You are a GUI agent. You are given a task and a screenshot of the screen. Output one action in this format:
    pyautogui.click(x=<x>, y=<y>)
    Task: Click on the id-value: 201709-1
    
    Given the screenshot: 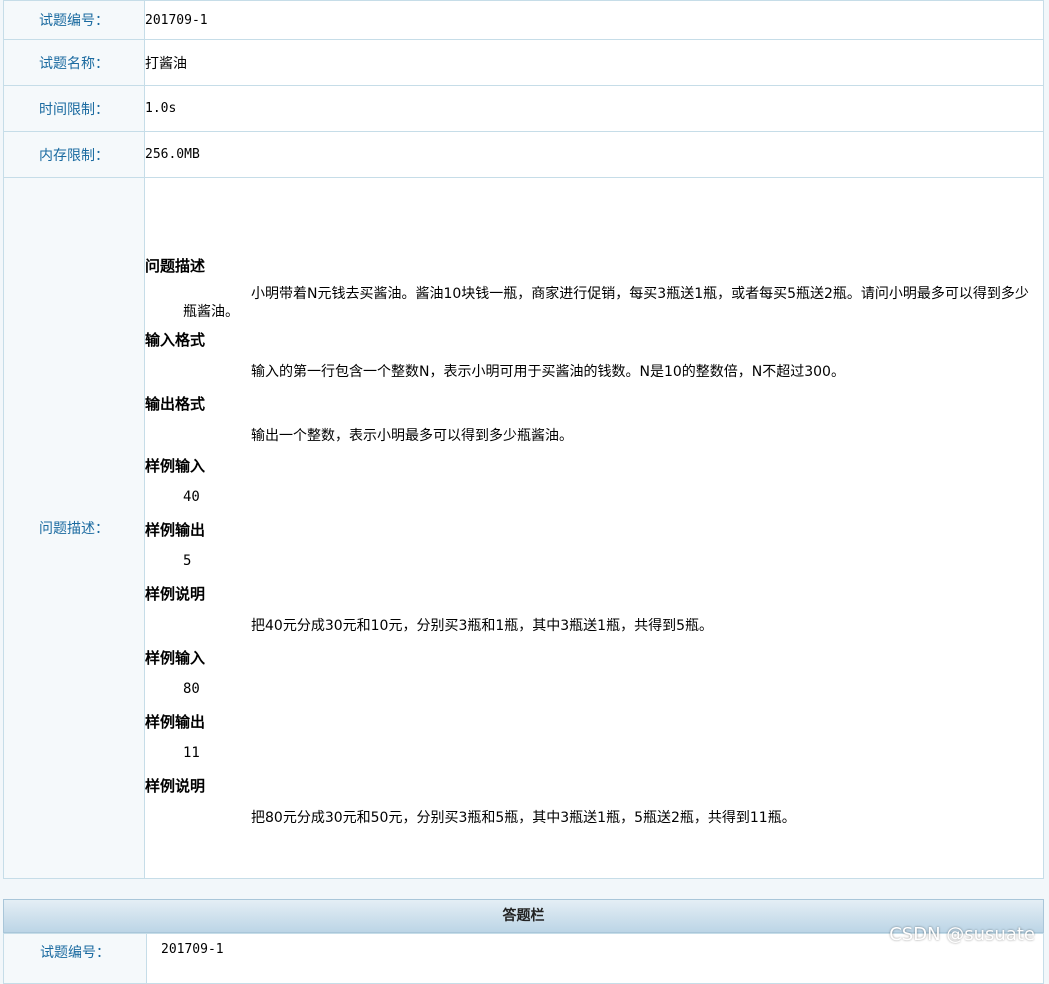 What is the action you would take?
    pyautogui.click(x=594, y=20)
    